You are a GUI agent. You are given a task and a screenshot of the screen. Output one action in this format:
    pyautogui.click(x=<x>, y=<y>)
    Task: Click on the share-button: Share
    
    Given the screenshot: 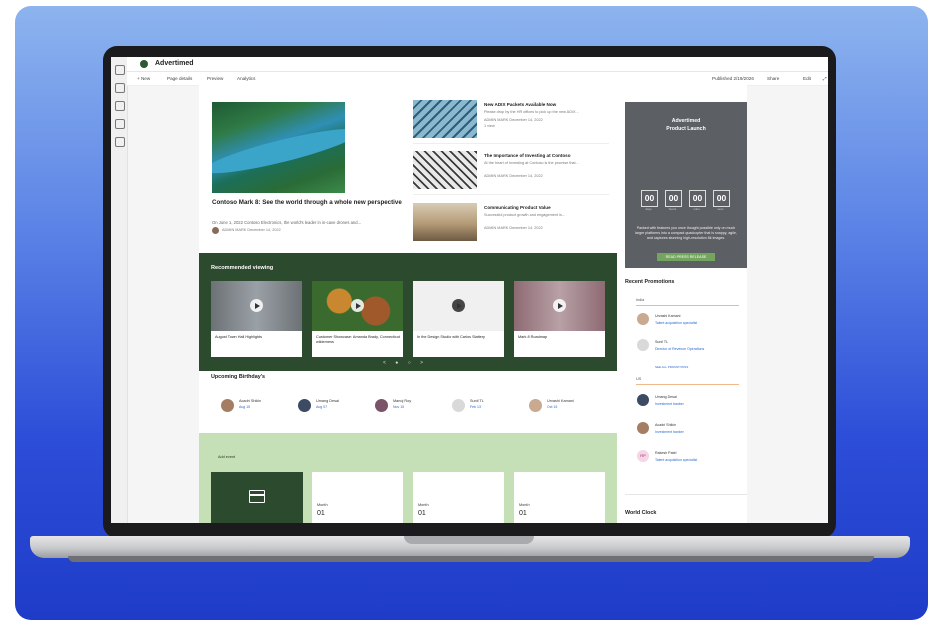 What is the action you would take?
    pyautogui.click(x=773, y=78)
    